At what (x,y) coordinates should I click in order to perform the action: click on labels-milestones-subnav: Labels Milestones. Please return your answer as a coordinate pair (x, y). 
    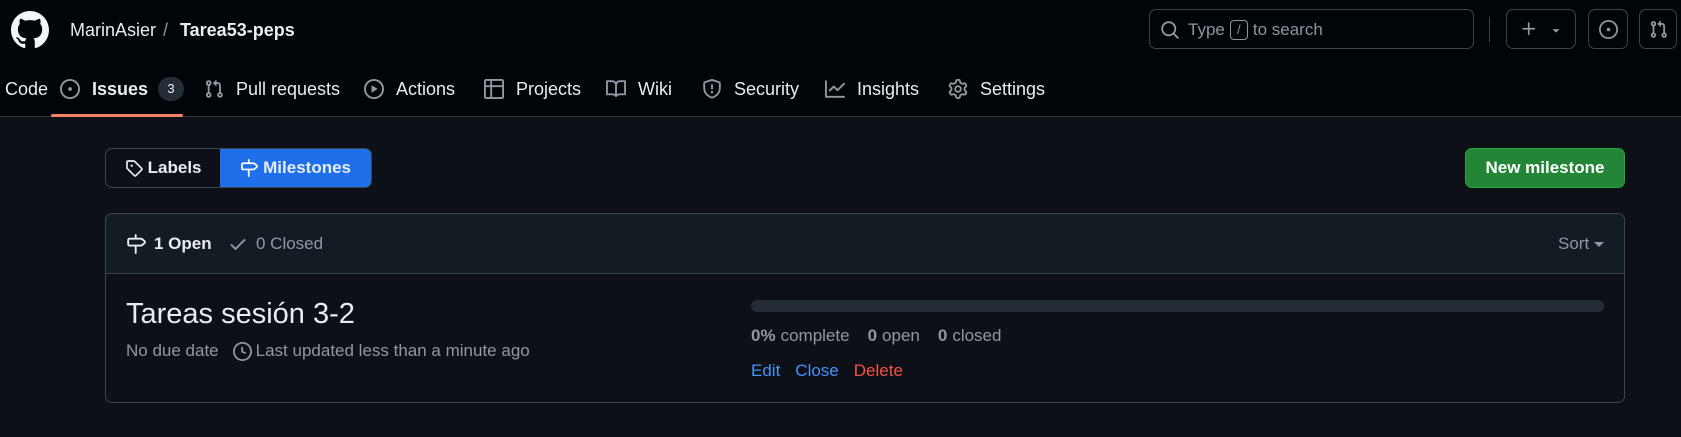
    Looking at the image, I should click on (238, 168).